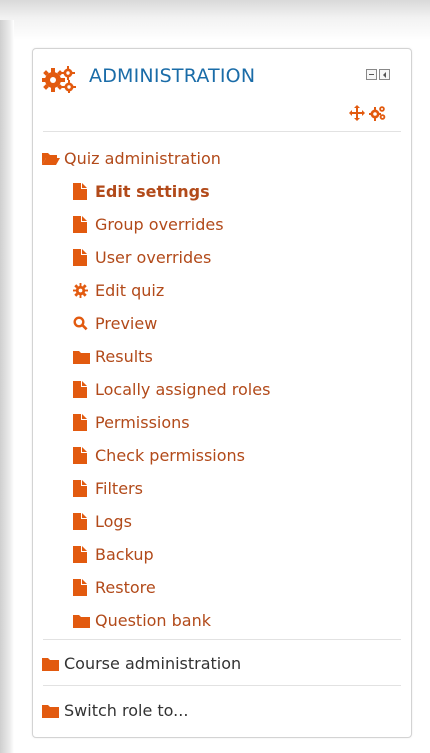 Image resolution: width=430 pixels, height=753 pixels. I want to click on nav-label: Restore, so click(125, 587).